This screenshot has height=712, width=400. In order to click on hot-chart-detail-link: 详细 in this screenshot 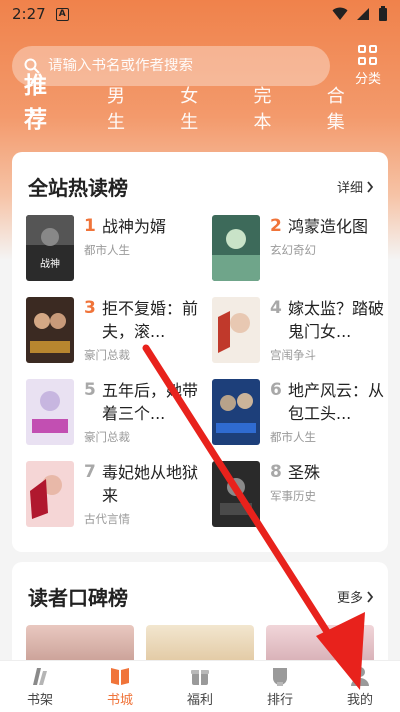, I will do `click(355, 186)`.